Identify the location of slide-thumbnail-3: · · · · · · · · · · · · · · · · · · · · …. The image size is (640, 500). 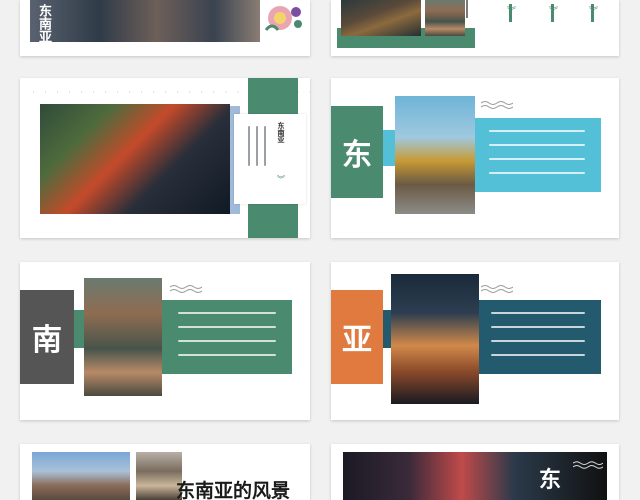
(165, 158).